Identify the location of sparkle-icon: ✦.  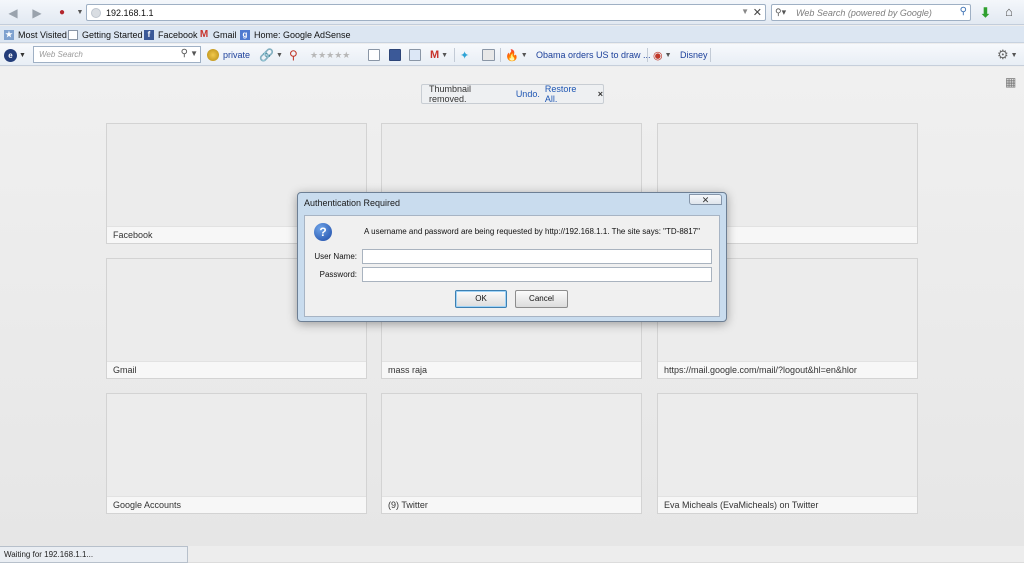
(464, 55).